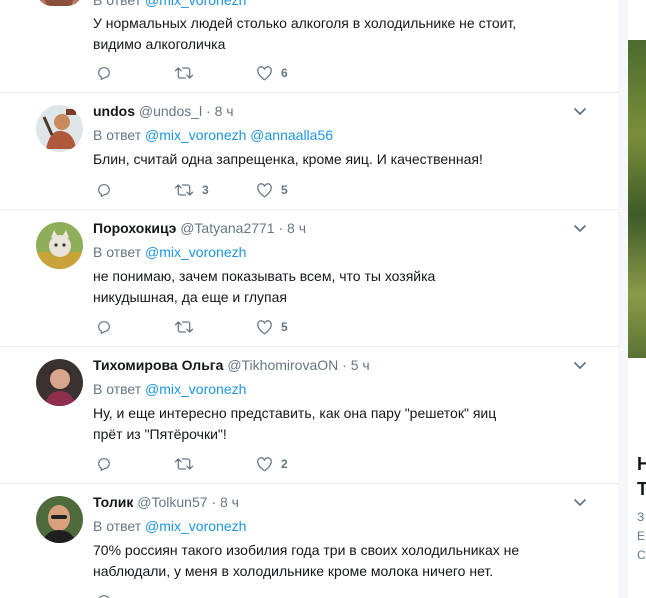 The width and height of the screenshot is (646, 598). Describe the element at coordinates (641, 477) in the screenshot. I see `sidebar-headline: Н Т` at that location.